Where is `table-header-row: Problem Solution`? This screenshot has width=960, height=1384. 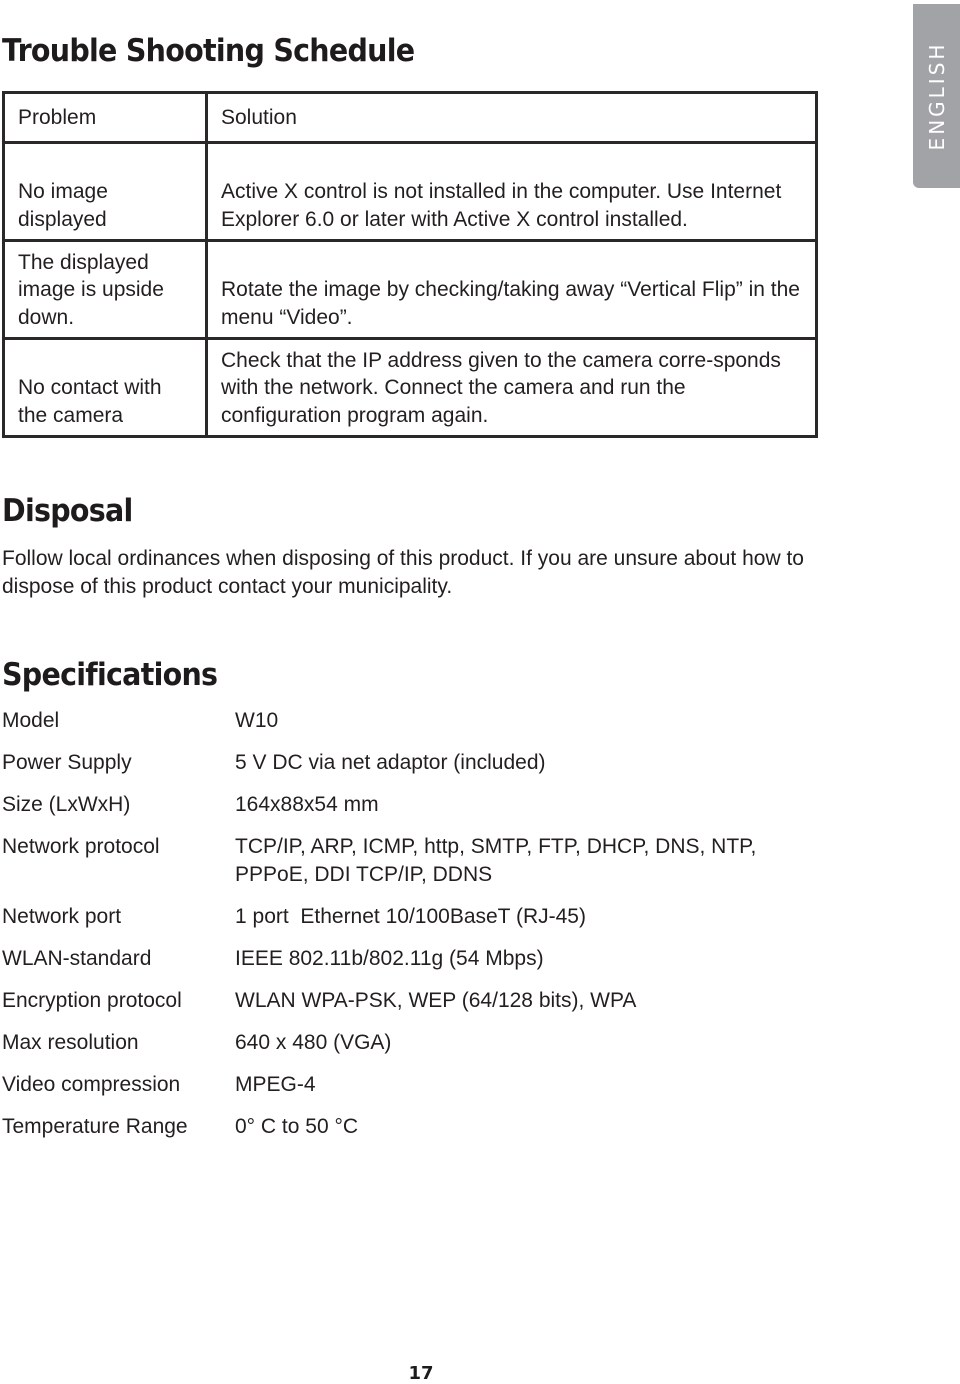 table-header-row: Problem Solution is located at coordinates (410, 117).